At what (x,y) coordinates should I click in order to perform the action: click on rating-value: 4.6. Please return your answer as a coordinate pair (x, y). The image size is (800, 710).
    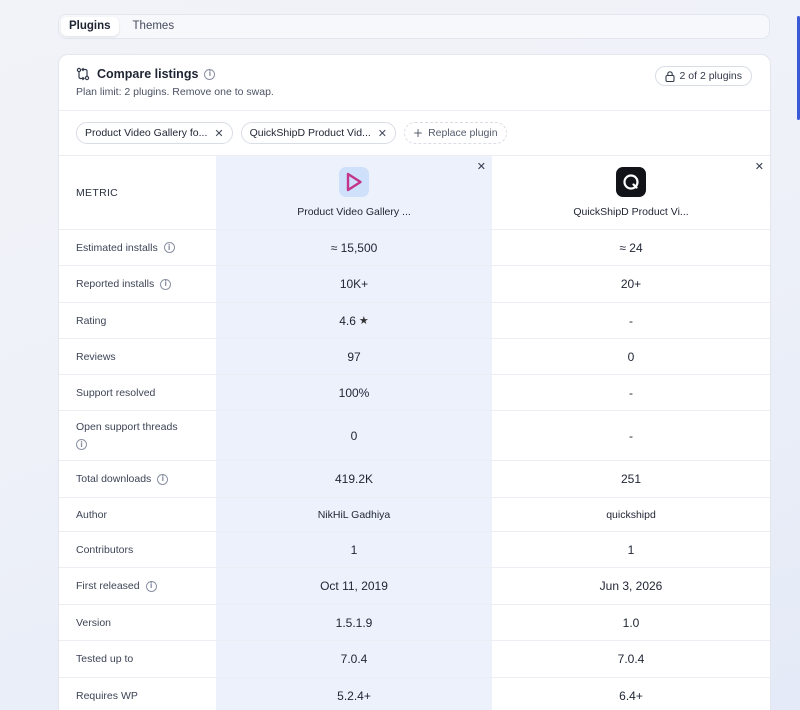
    Looking at the image, I should click on (347, 320).